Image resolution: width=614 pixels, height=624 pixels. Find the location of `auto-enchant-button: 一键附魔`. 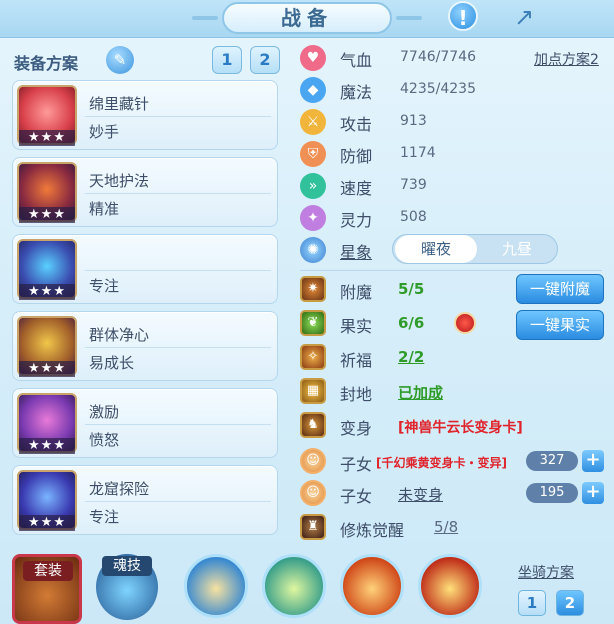

auto-enchant-button: 一键附魔 is located at coordinates (560, 289).